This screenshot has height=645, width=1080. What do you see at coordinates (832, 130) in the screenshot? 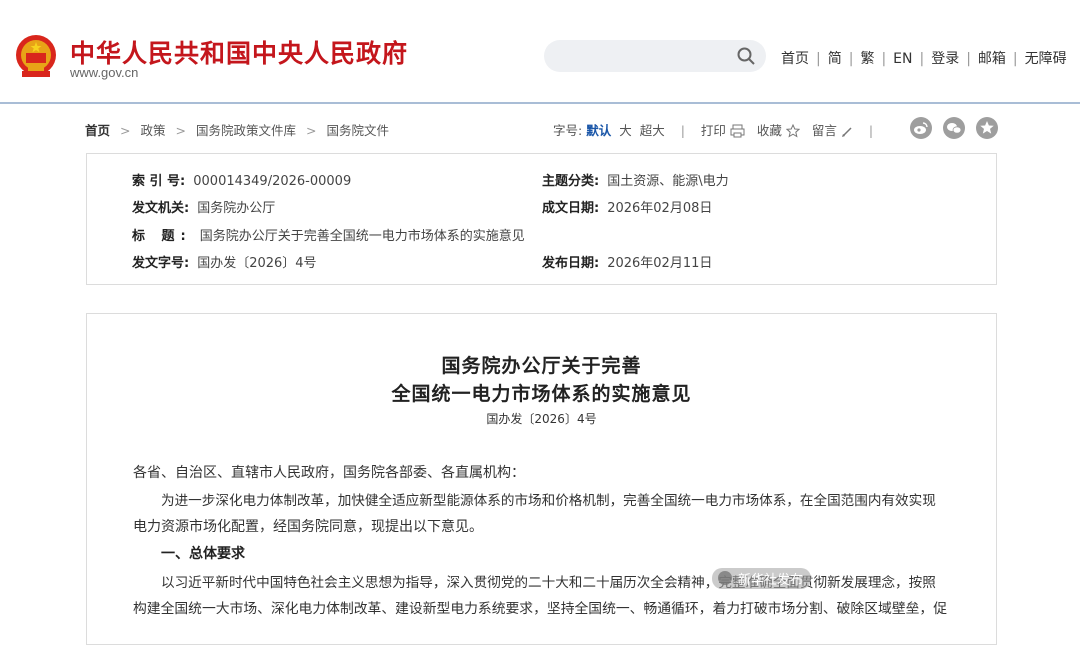
I see `comment-button: 留言` at bounding box center [832, 130].